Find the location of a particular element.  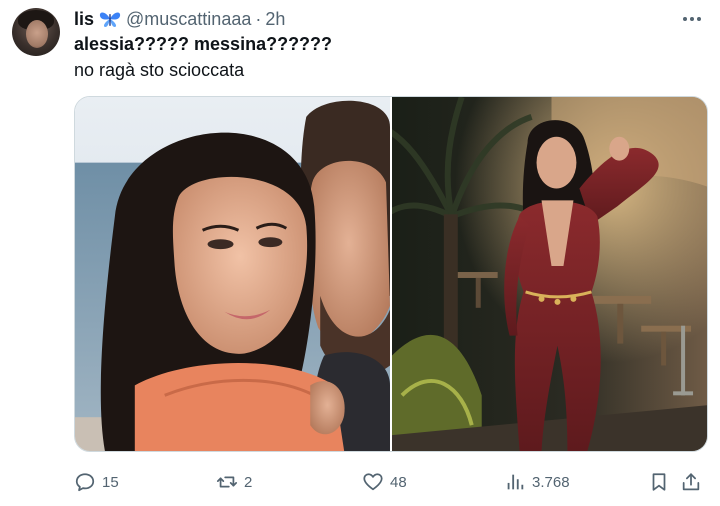

avatar is located at coordinates (36, 32).